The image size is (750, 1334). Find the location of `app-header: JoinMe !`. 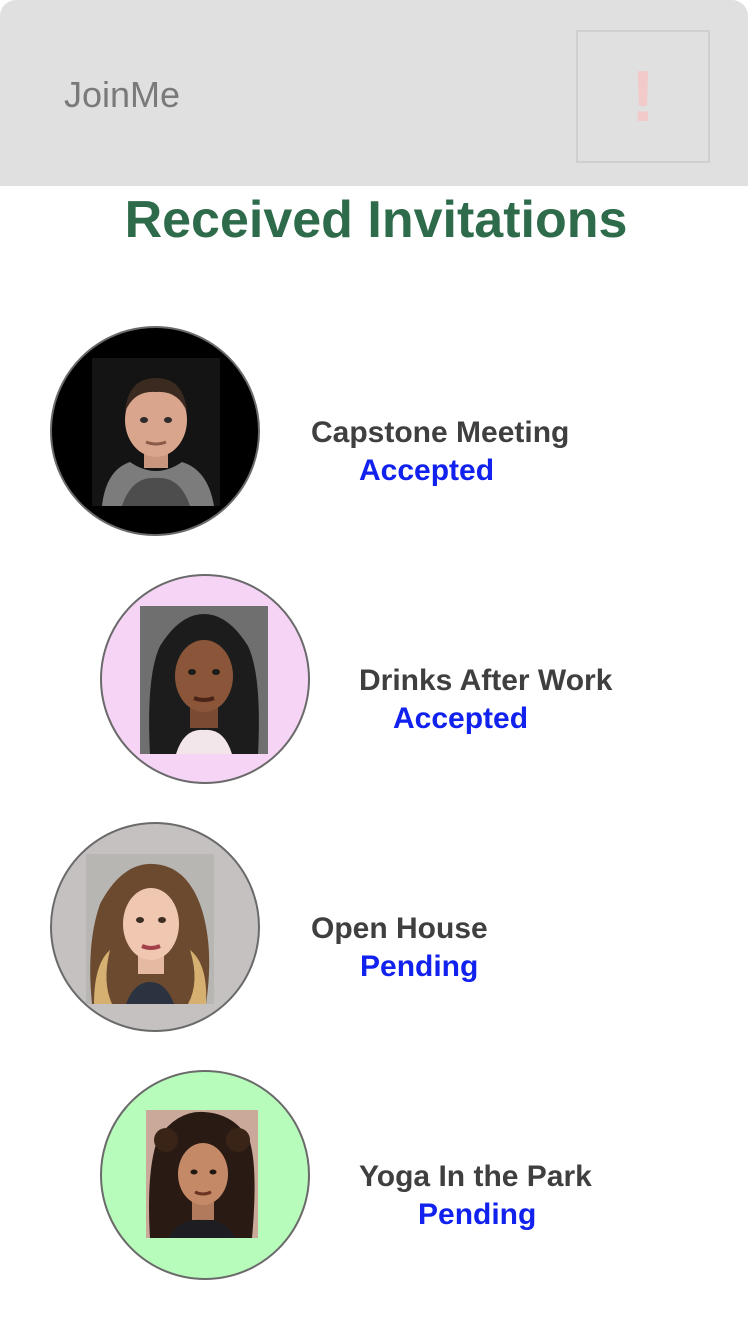

app-header: JoinMe ! is located at coordinates (374, 93).